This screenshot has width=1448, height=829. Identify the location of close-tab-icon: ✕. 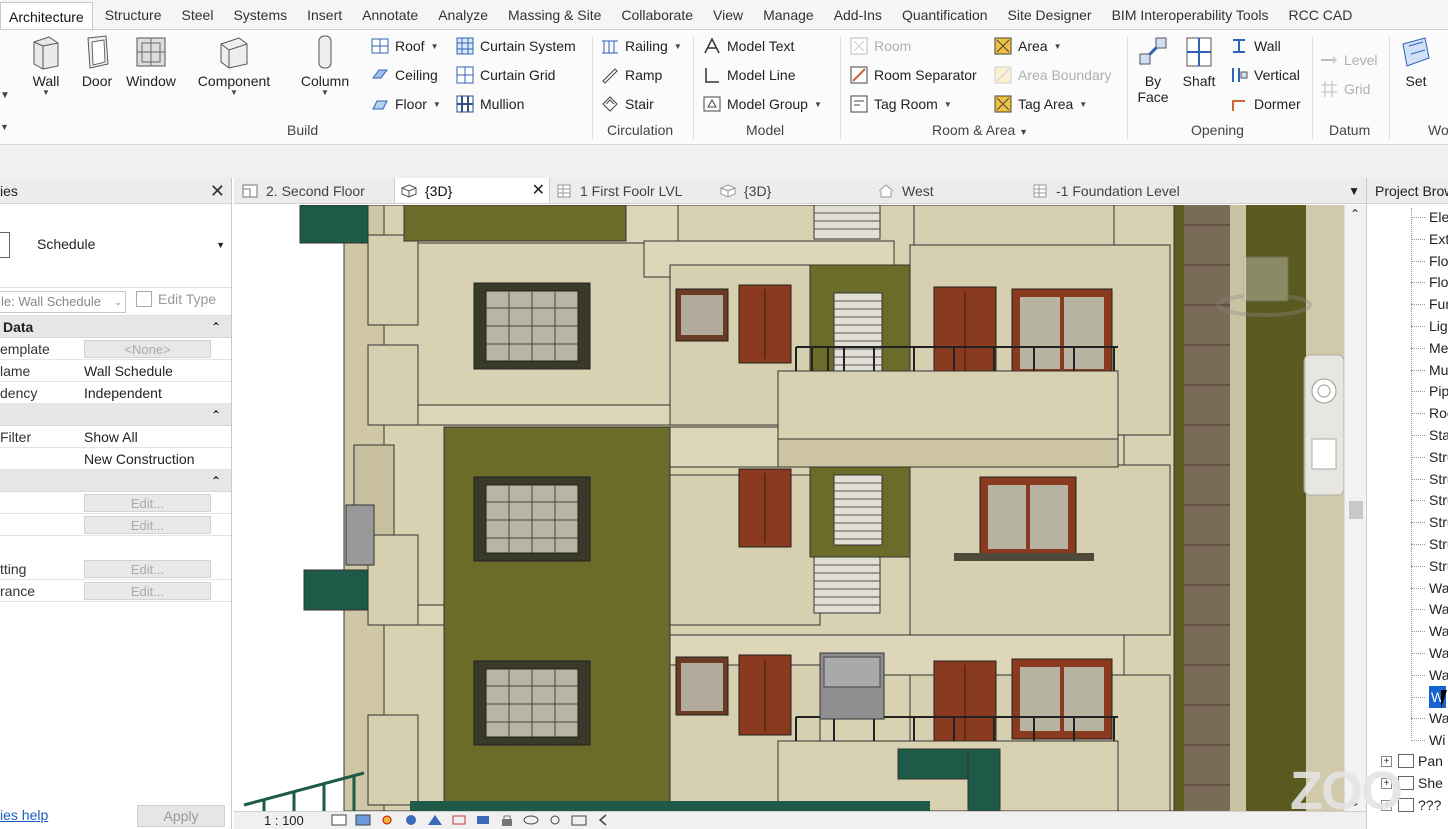
(538, 190).